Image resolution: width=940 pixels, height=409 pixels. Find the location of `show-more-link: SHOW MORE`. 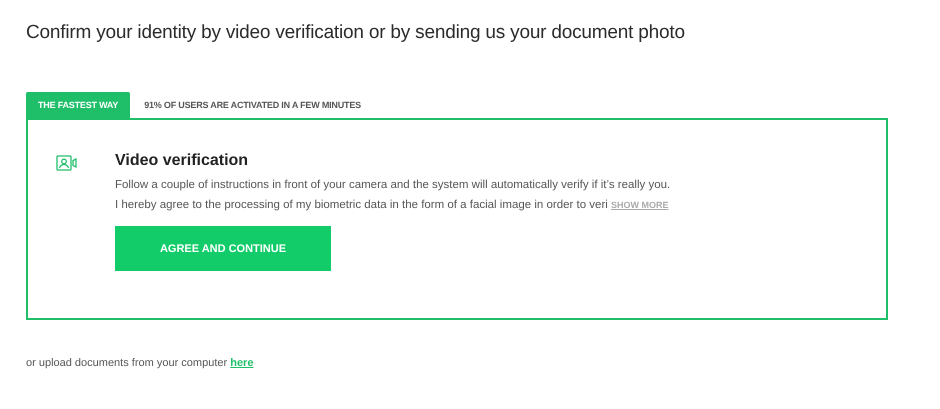

show-more-link: SHOW MORE is located at coordinates (640, 205).